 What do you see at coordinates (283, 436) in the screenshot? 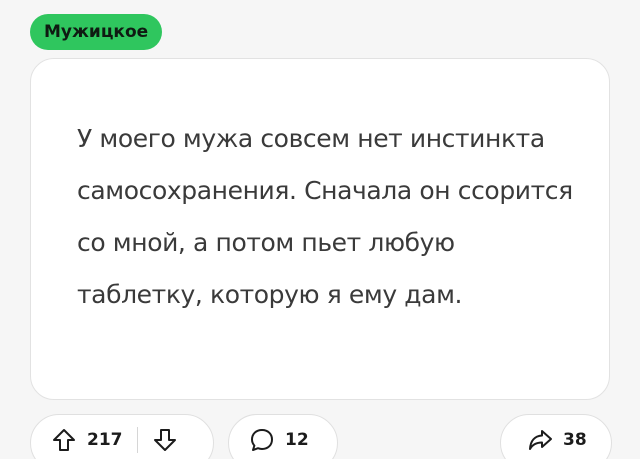
I see `comments-button: 12` at bounding box center [283, 436].